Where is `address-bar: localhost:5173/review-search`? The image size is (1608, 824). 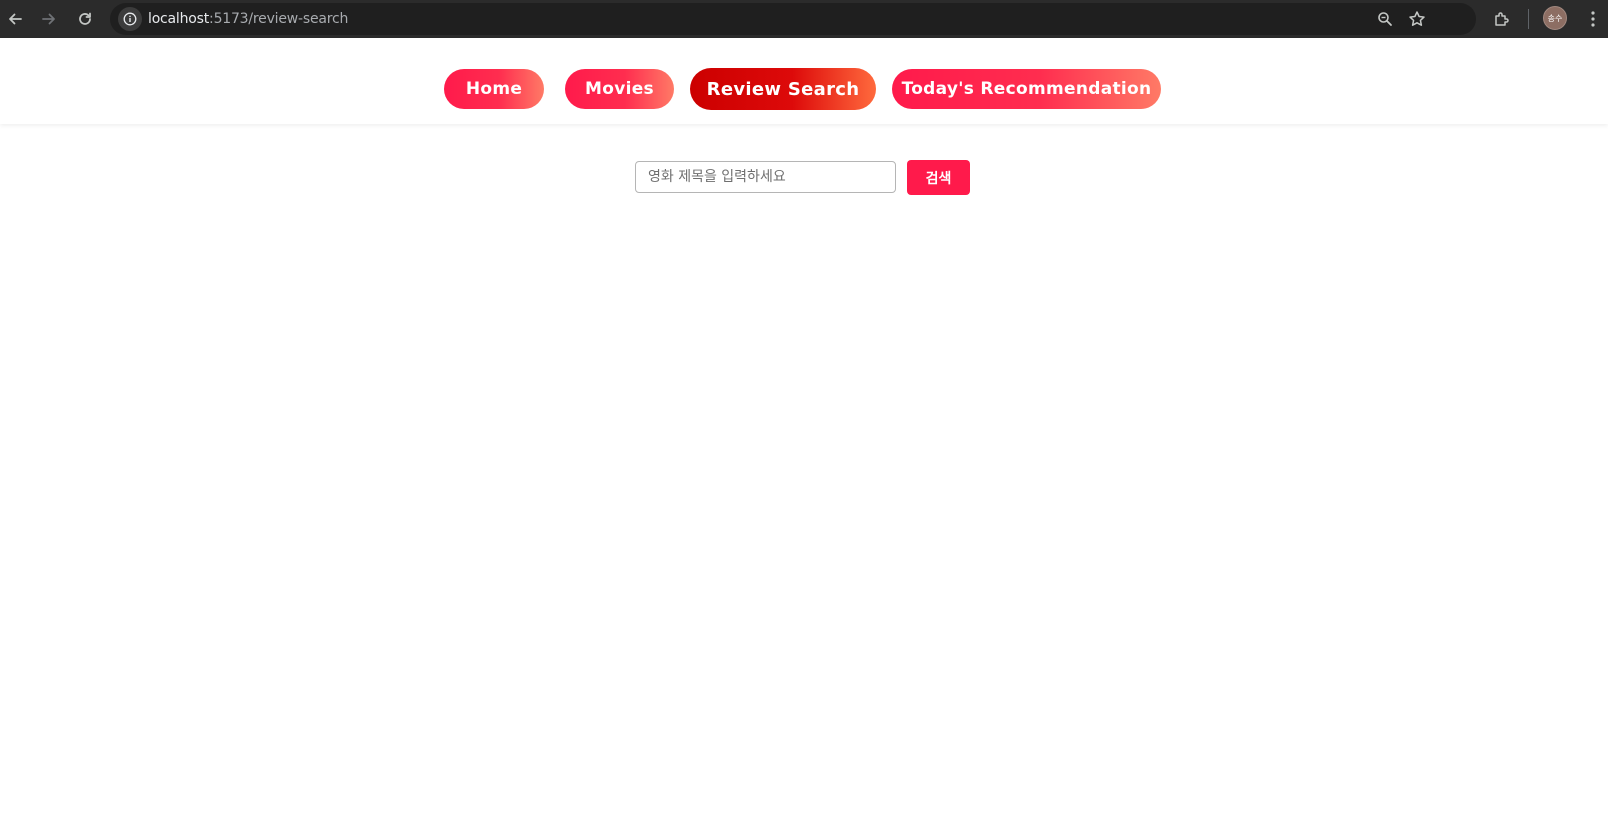 address-bar: localhost:5173/review-search is located at coordinates (793, 19).